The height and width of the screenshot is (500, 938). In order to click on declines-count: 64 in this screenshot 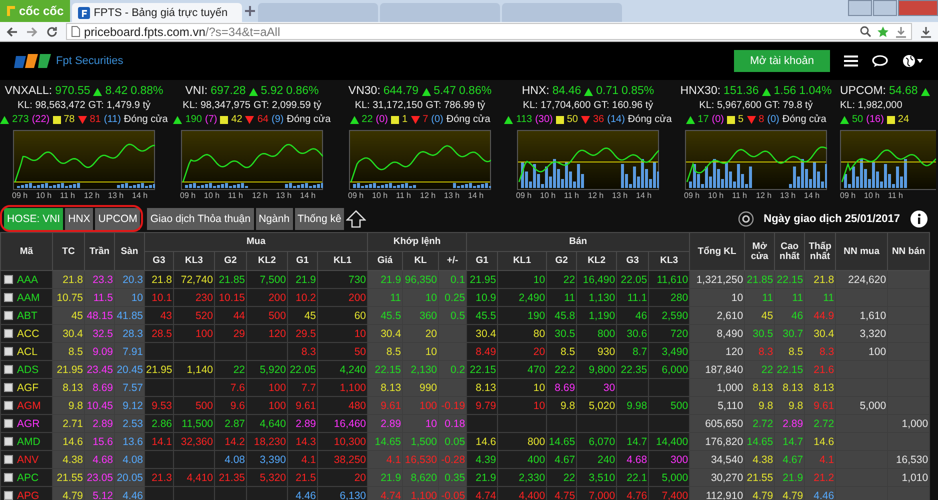, I will do `click(262, 120)`.